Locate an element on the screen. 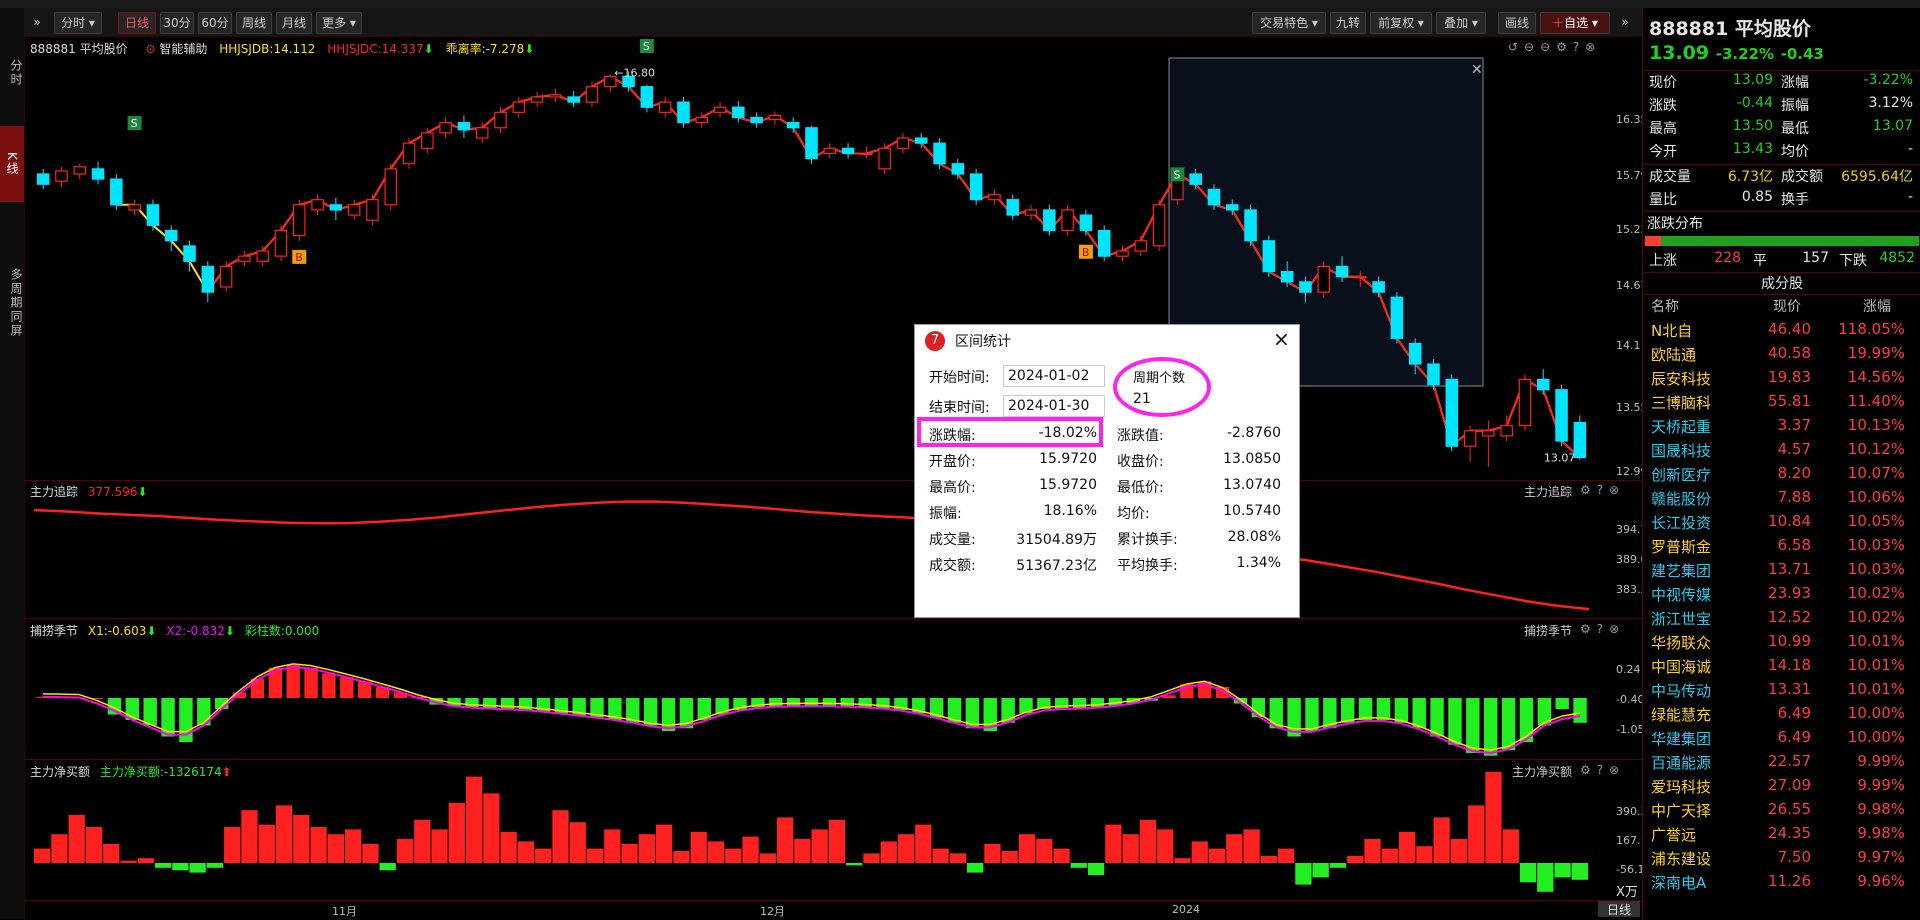 Image resolution: width=1920 pixels, height=920 pixels. stock-row: 百通能源 22.57 9.99% is located at coordinates (1781, 764).